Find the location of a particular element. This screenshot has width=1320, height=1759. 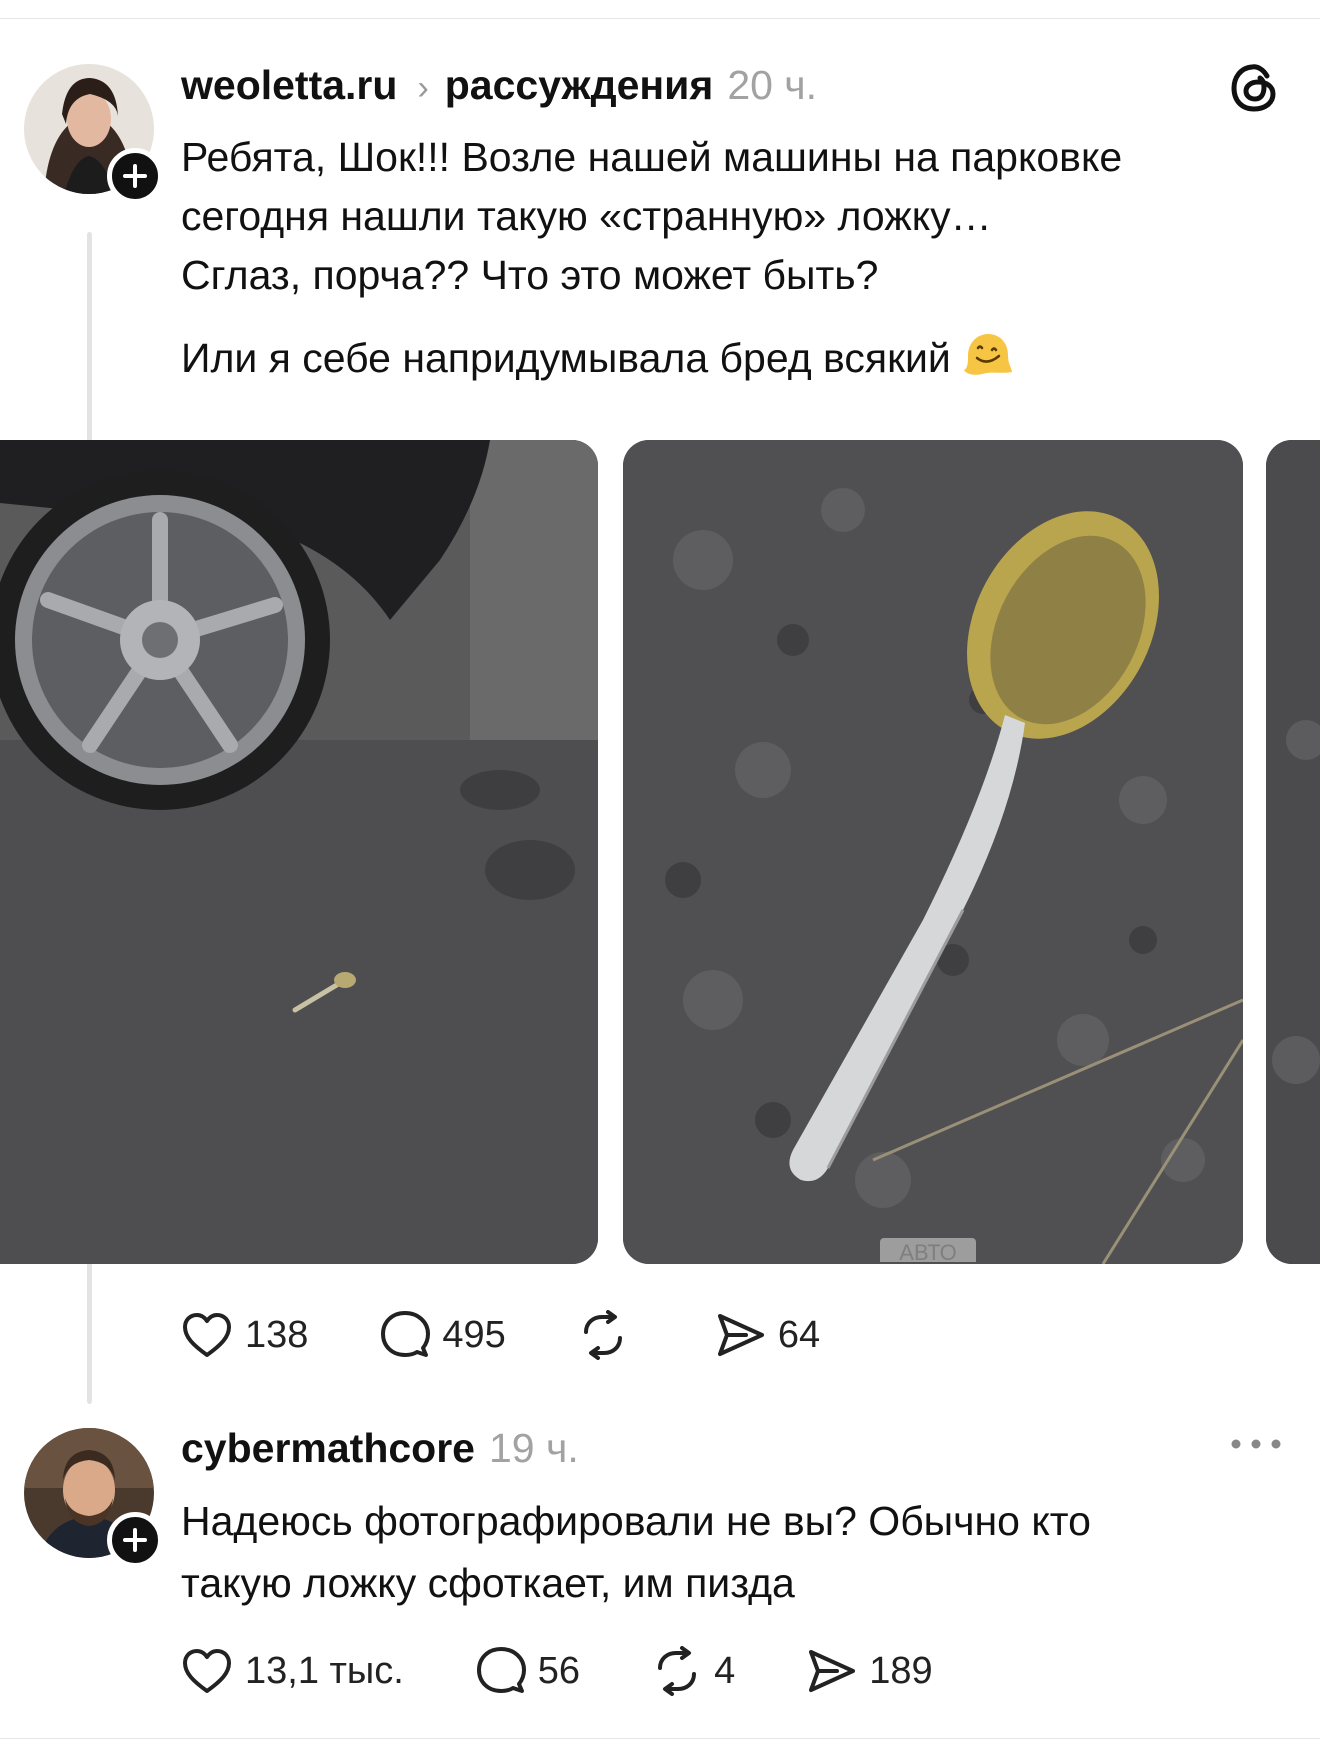

reply-comment-count: 56 is located at coordinates (559, 1670).